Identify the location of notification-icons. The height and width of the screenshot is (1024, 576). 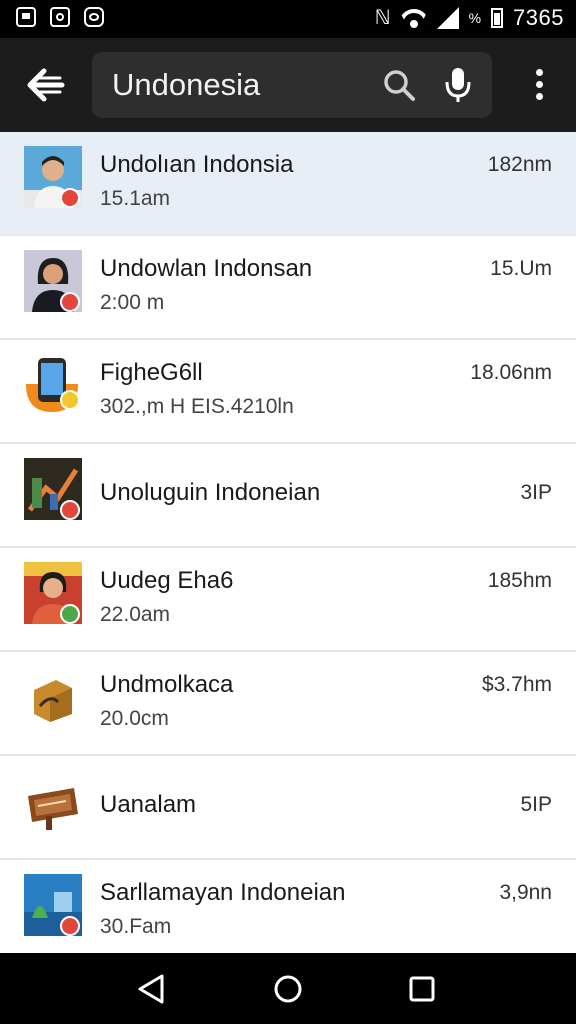
(60, 17).